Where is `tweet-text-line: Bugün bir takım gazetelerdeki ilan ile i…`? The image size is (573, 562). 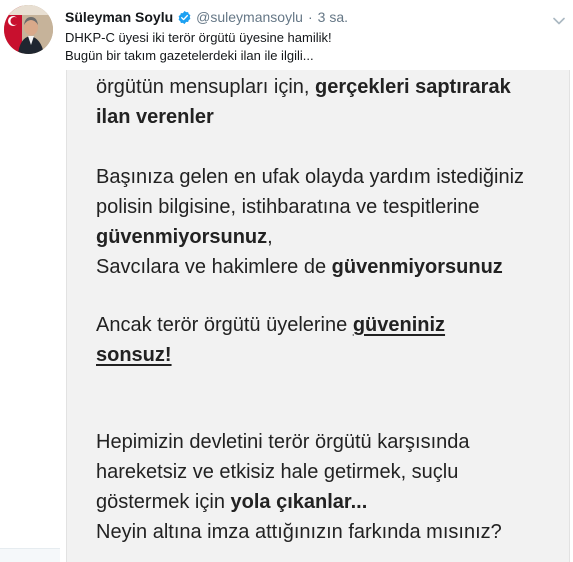
tweet-text-line: Bugün bir takım gazetelerdeki ilan ile i… is located at coordinates (189, 55).